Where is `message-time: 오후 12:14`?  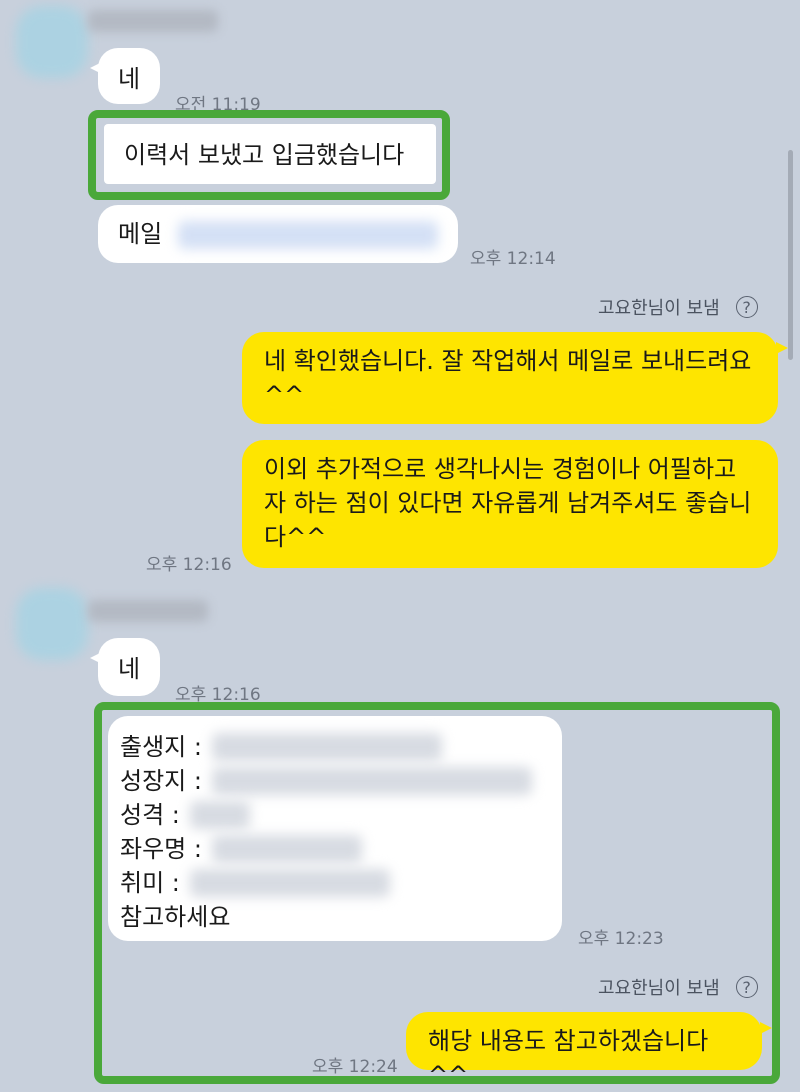
message-time: 오후 12:14 is located at coordinates (513, 259).